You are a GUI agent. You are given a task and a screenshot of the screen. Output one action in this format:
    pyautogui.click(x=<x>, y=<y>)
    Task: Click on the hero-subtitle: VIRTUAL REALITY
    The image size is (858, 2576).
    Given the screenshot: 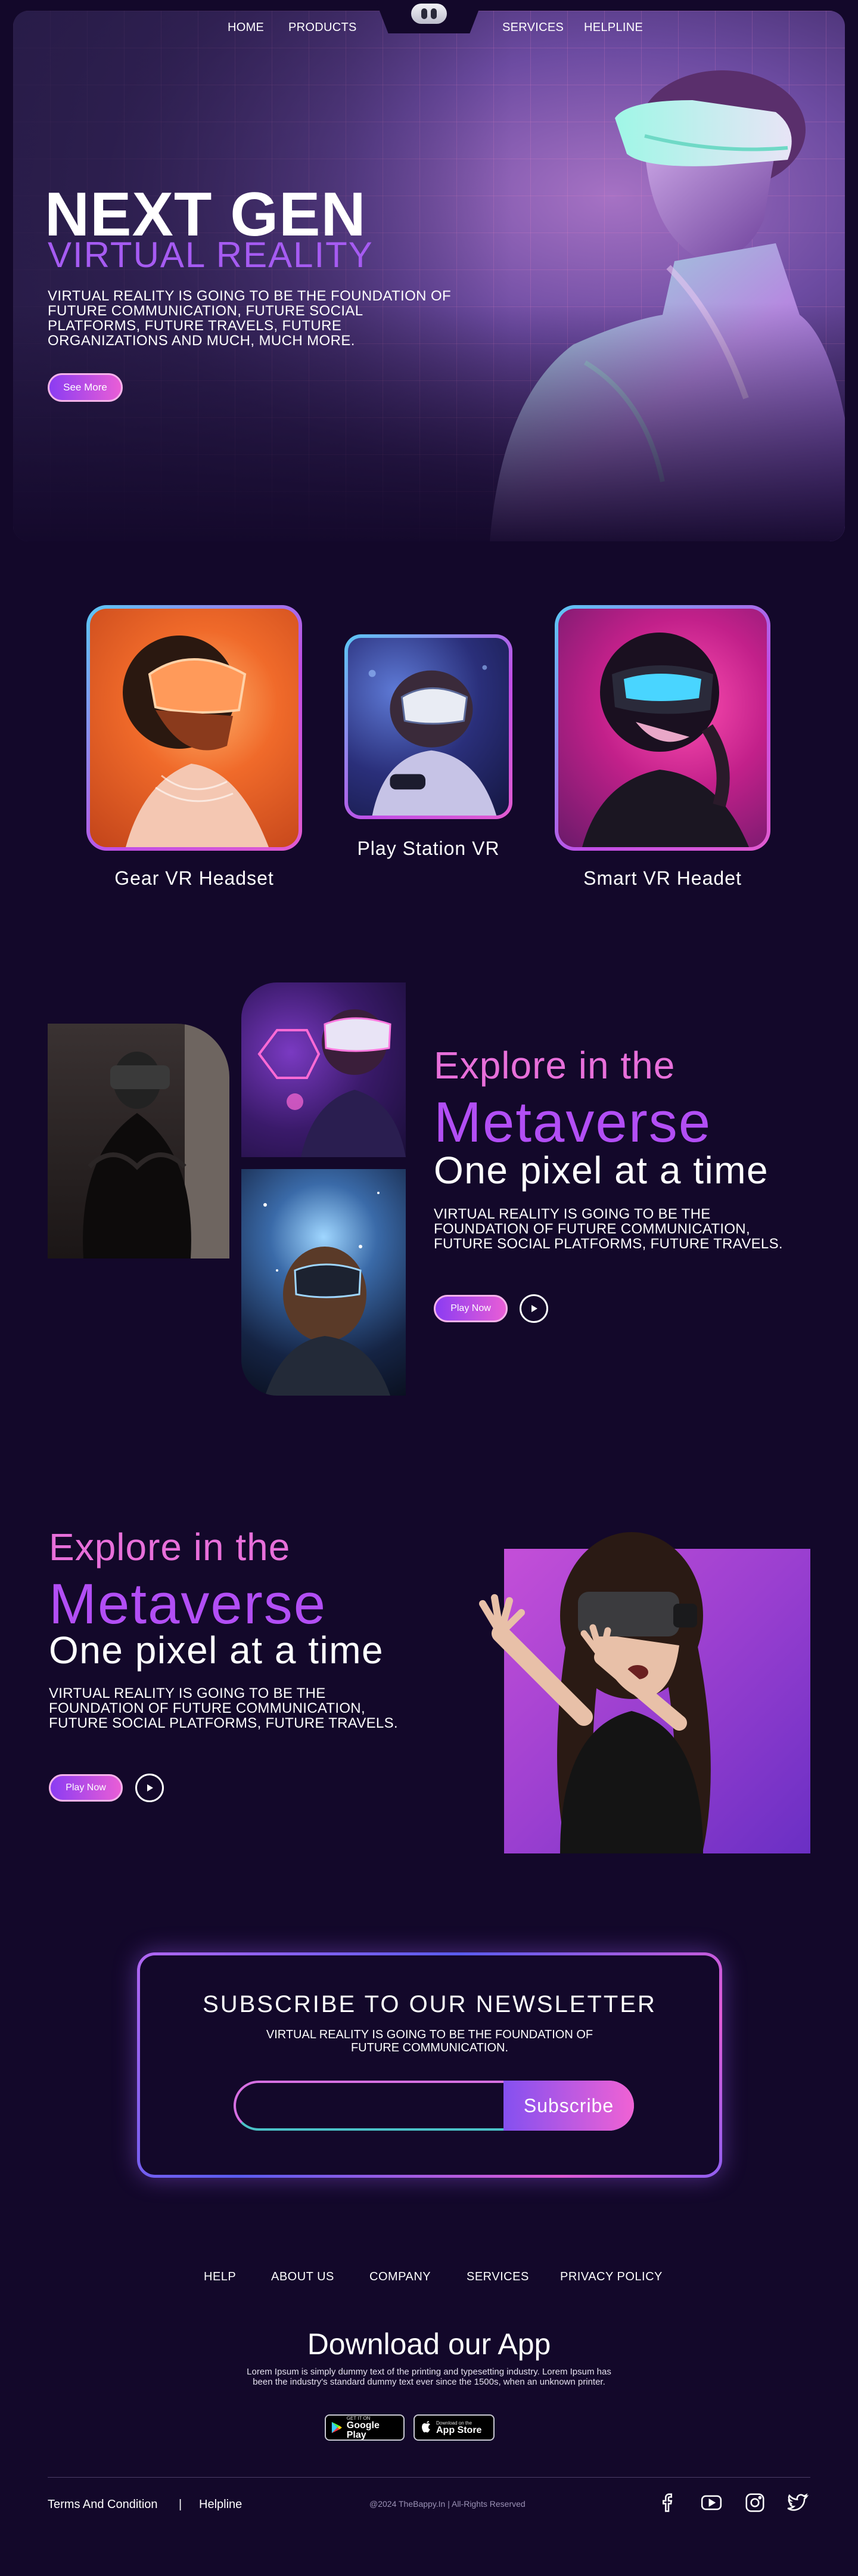 What is the action you would take?
    pyautogui.click(x=211, y=255)
    